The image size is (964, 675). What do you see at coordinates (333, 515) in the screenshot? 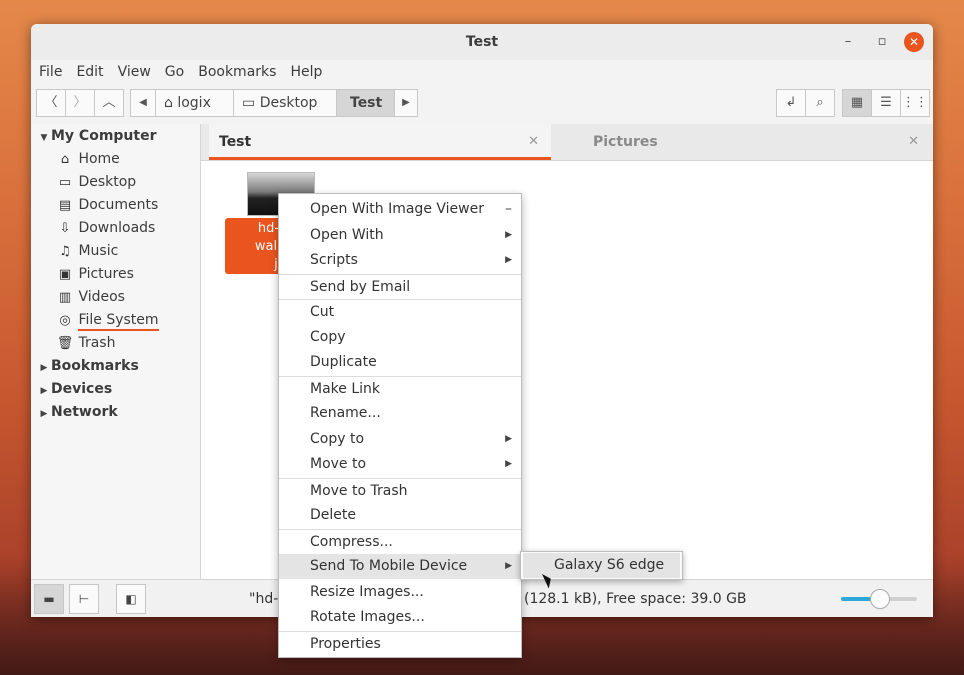
I see `context-menu-item-label: Delete` at bounding box center [333, 515].